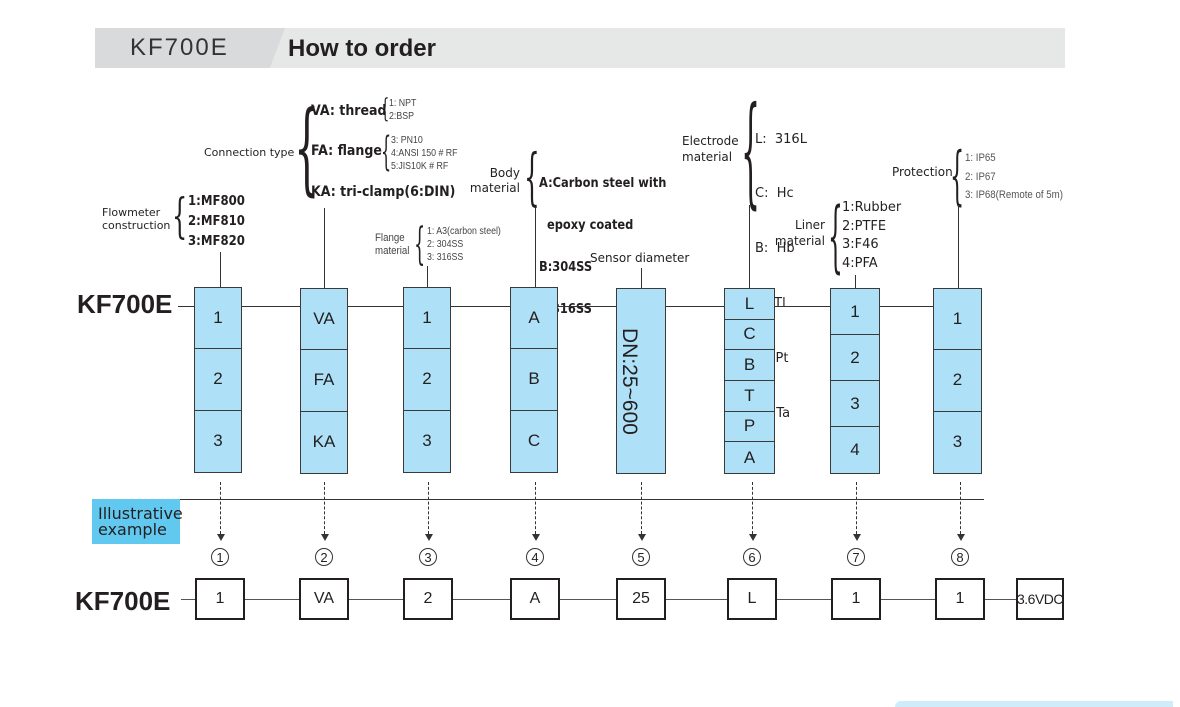 Image resolution: width=1180 pixels, height=707 pixels. I want to click on protection-label: Protection, so click(922, 172).